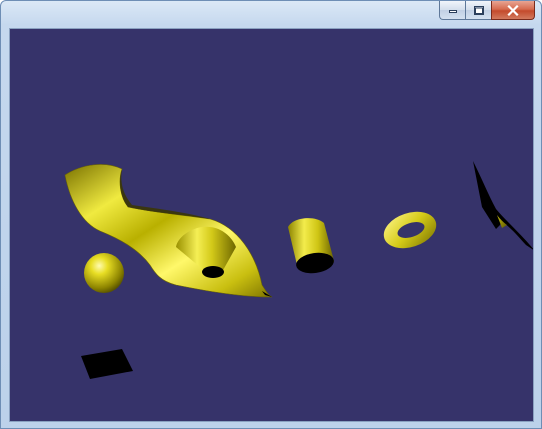 The image size is (542, 429). Describe the element at coordinates (410, 229) in the screenshot. I see `torus-shape` at that location.